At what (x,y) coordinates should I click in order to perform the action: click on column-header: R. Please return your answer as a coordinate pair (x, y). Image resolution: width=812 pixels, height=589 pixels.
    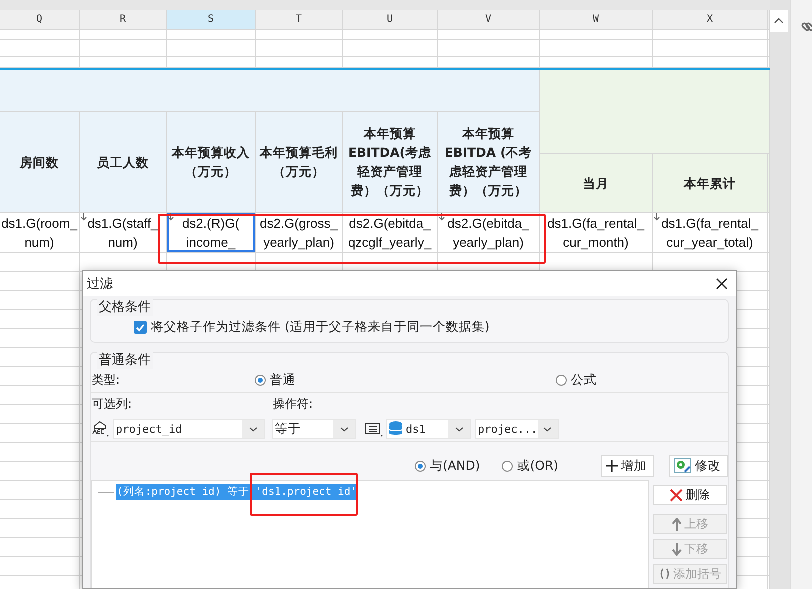
    Looking at the image, I should click on (123, 20).